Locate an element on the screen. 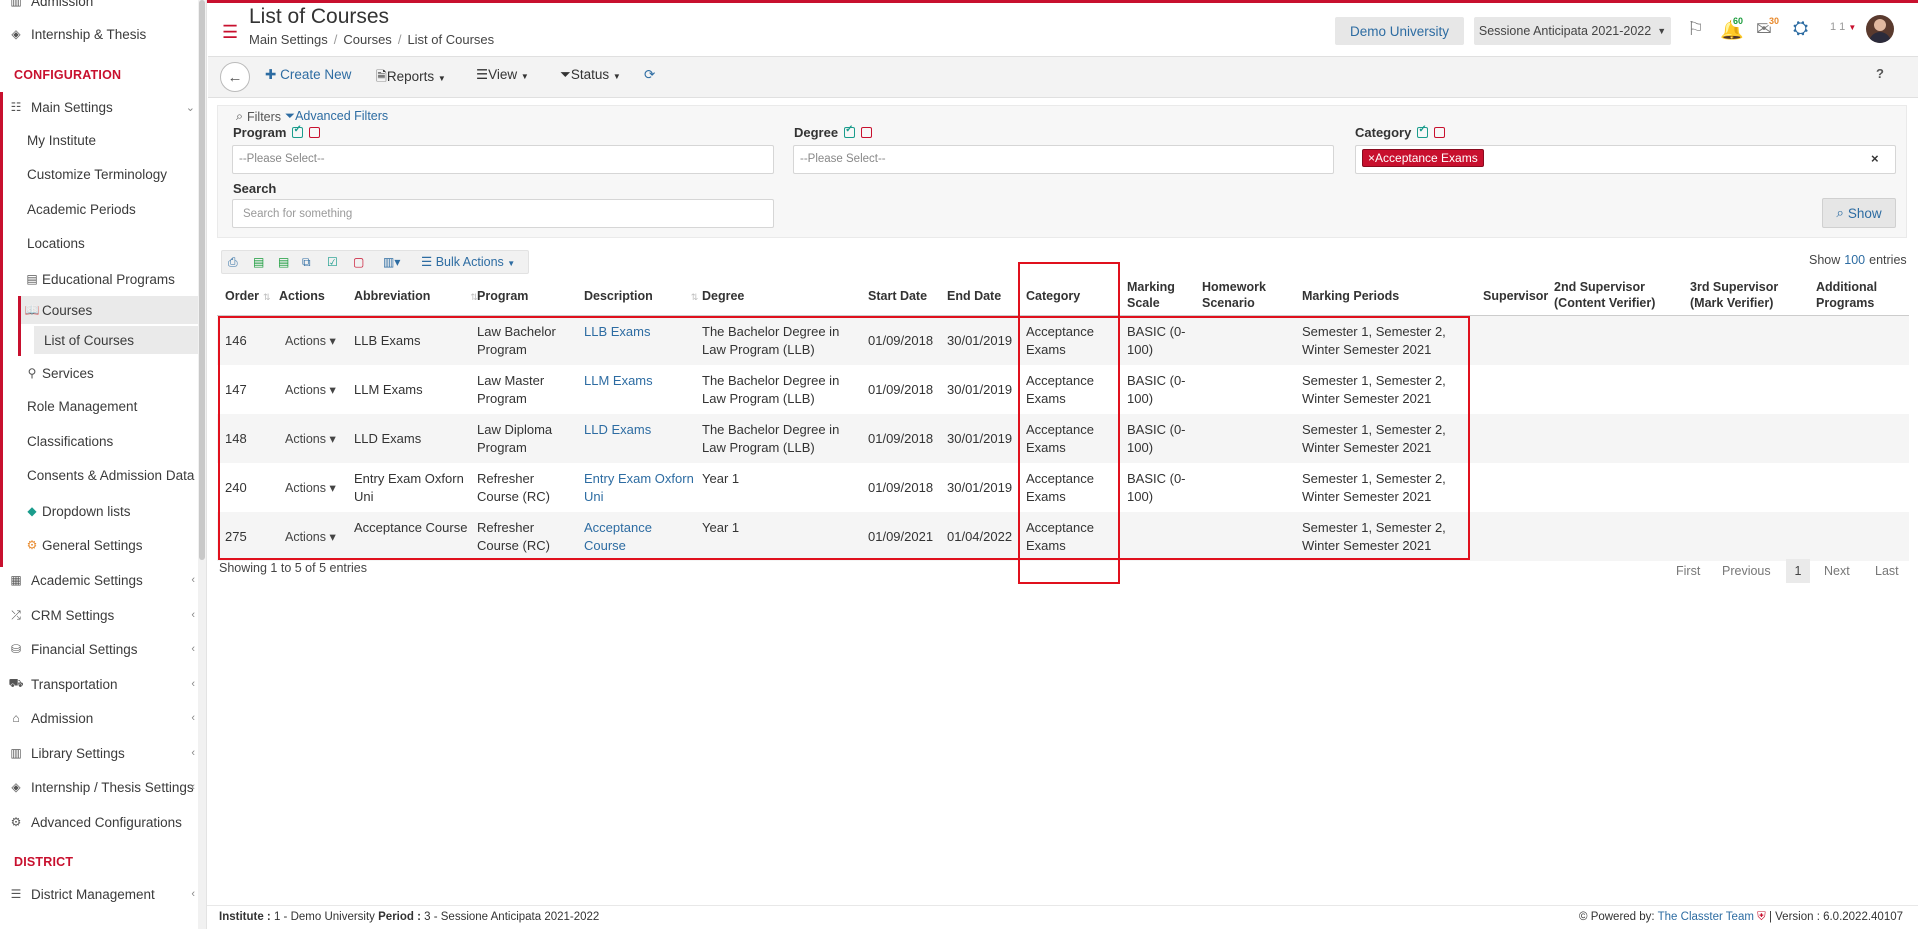  refresh-icon: ⟳ is located at coordinates (649, 75).